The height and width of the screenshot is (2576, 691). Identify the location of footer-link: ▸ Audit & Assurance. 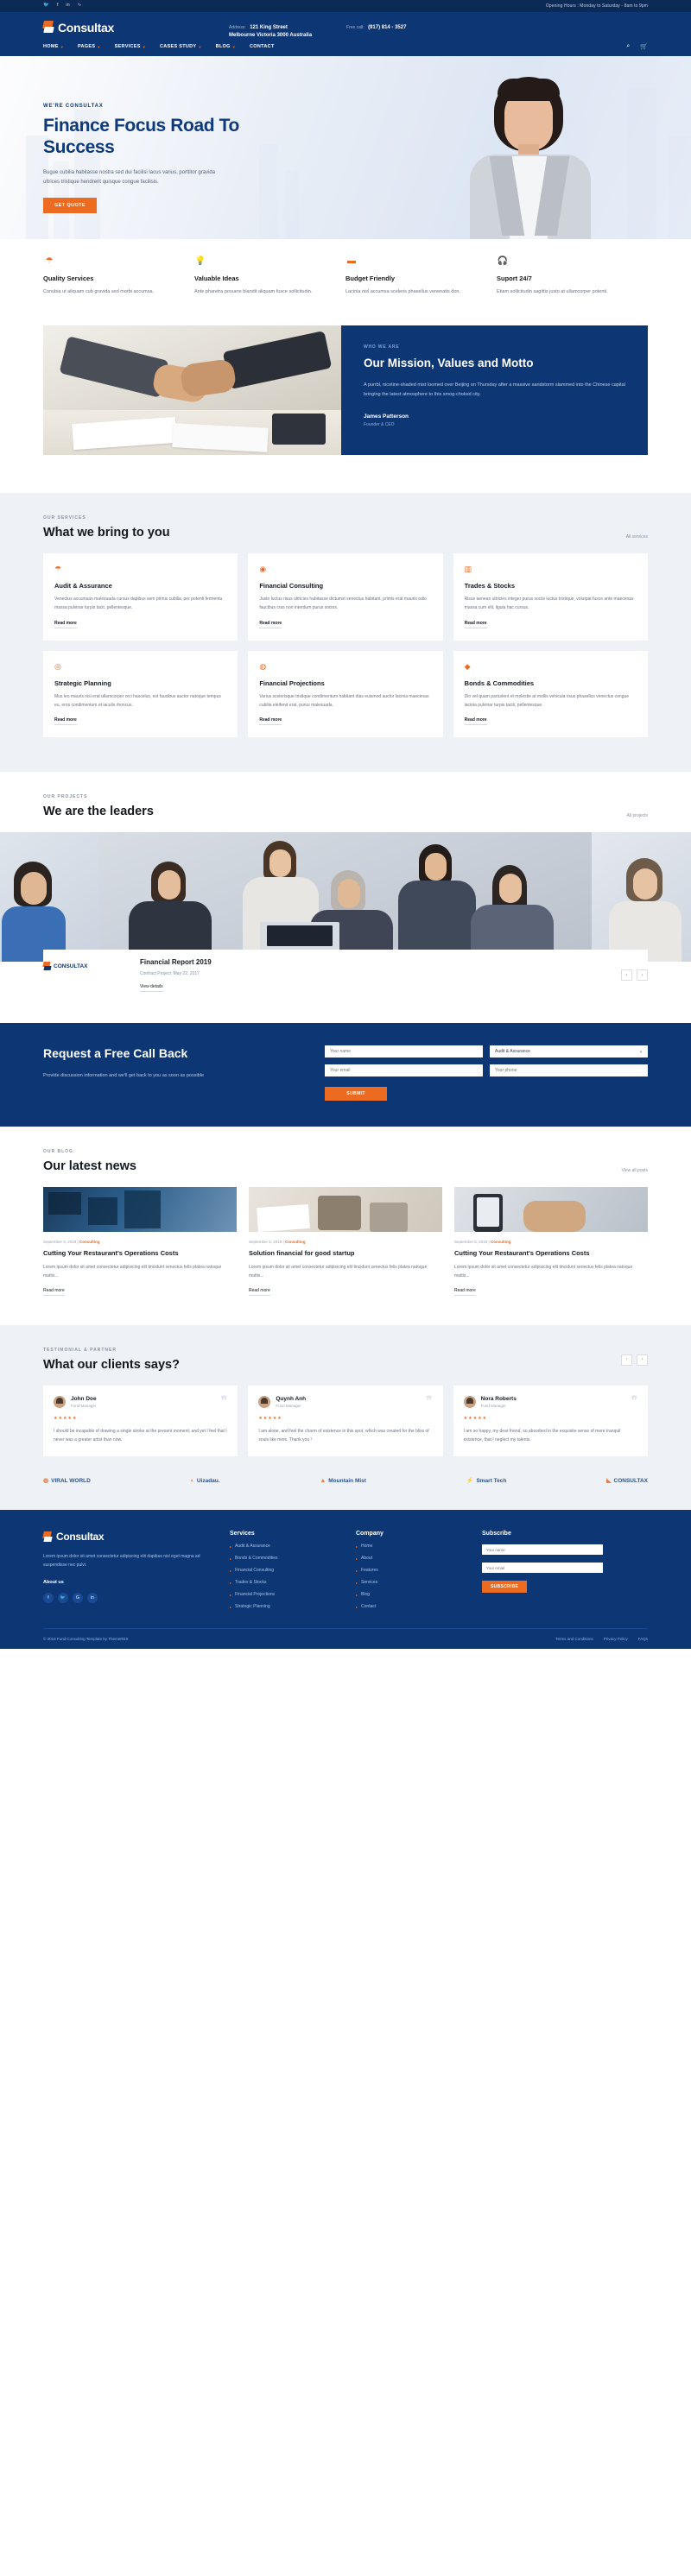
(281, 1546).